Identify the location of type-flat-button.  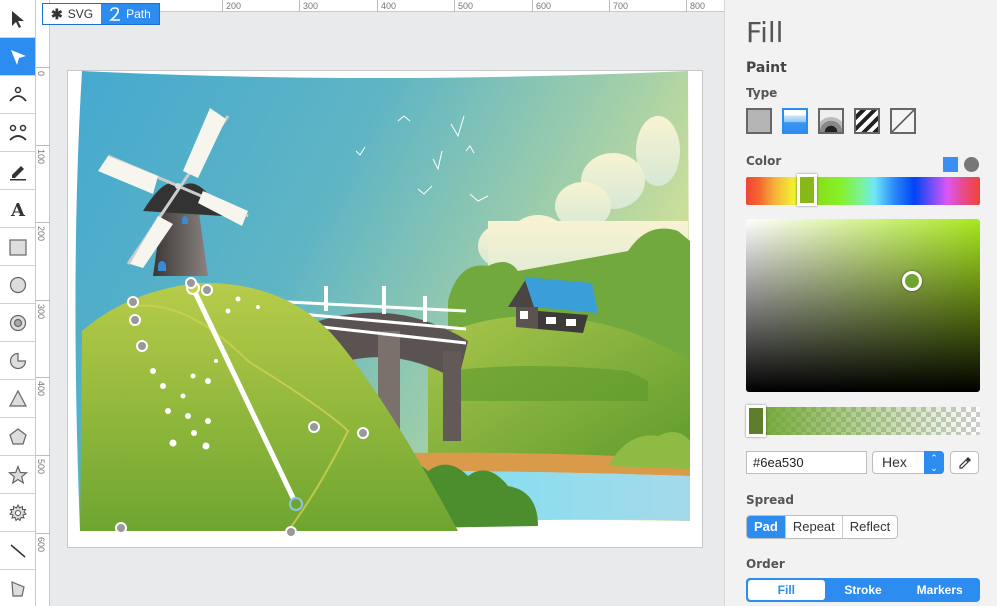
(759, 121).